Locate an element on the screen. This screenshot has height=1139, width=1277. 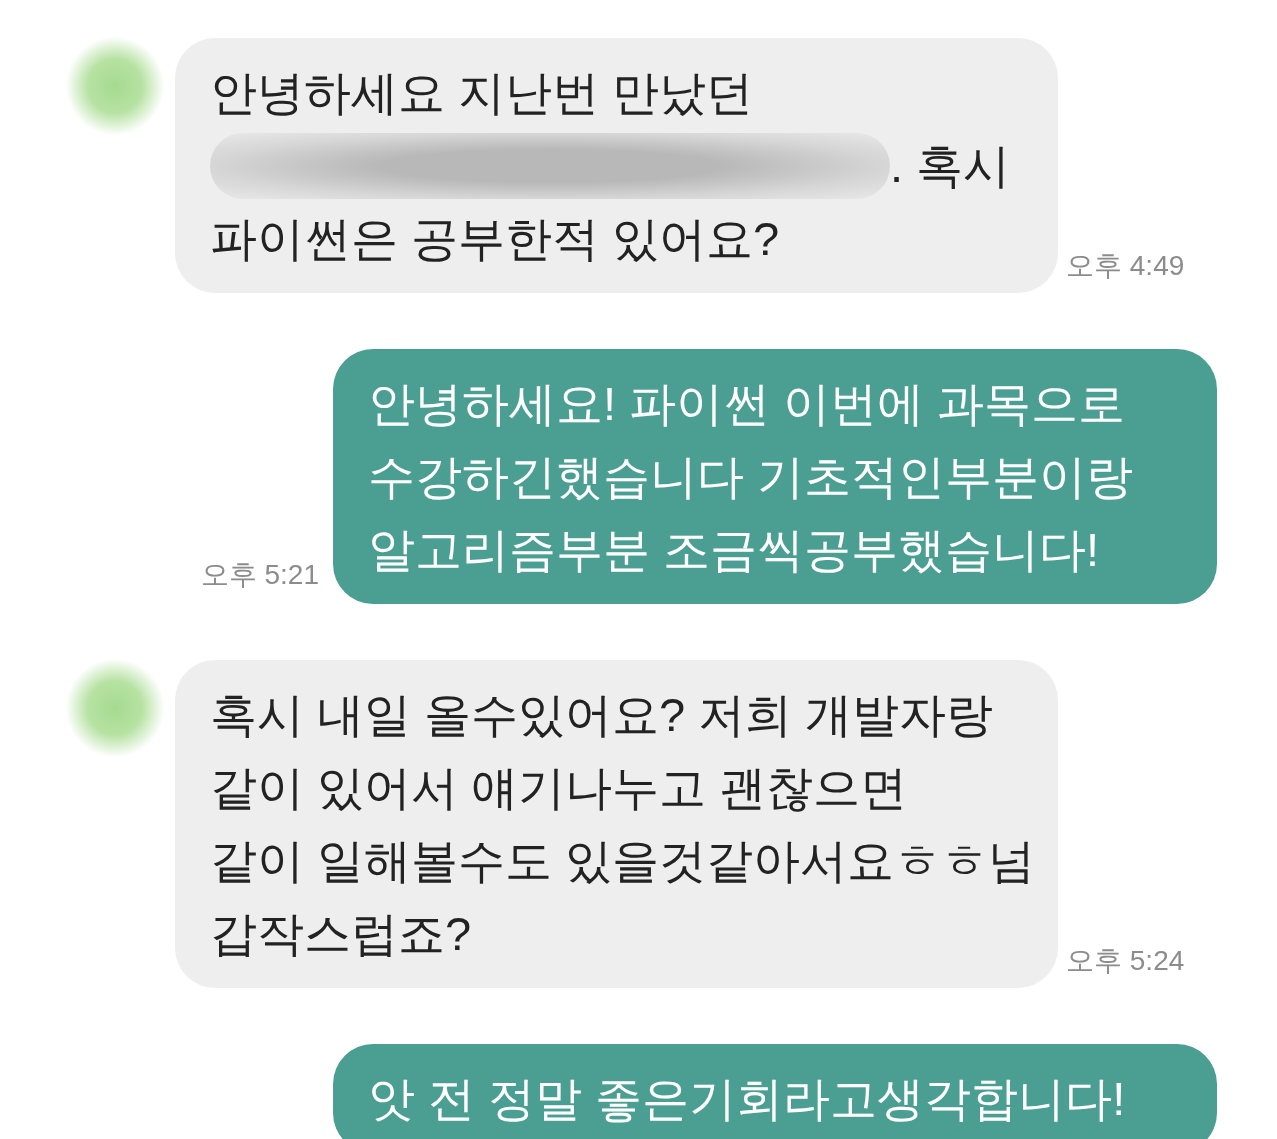
message-time: 오후 4:49 is located at coordinates (1125, 266).